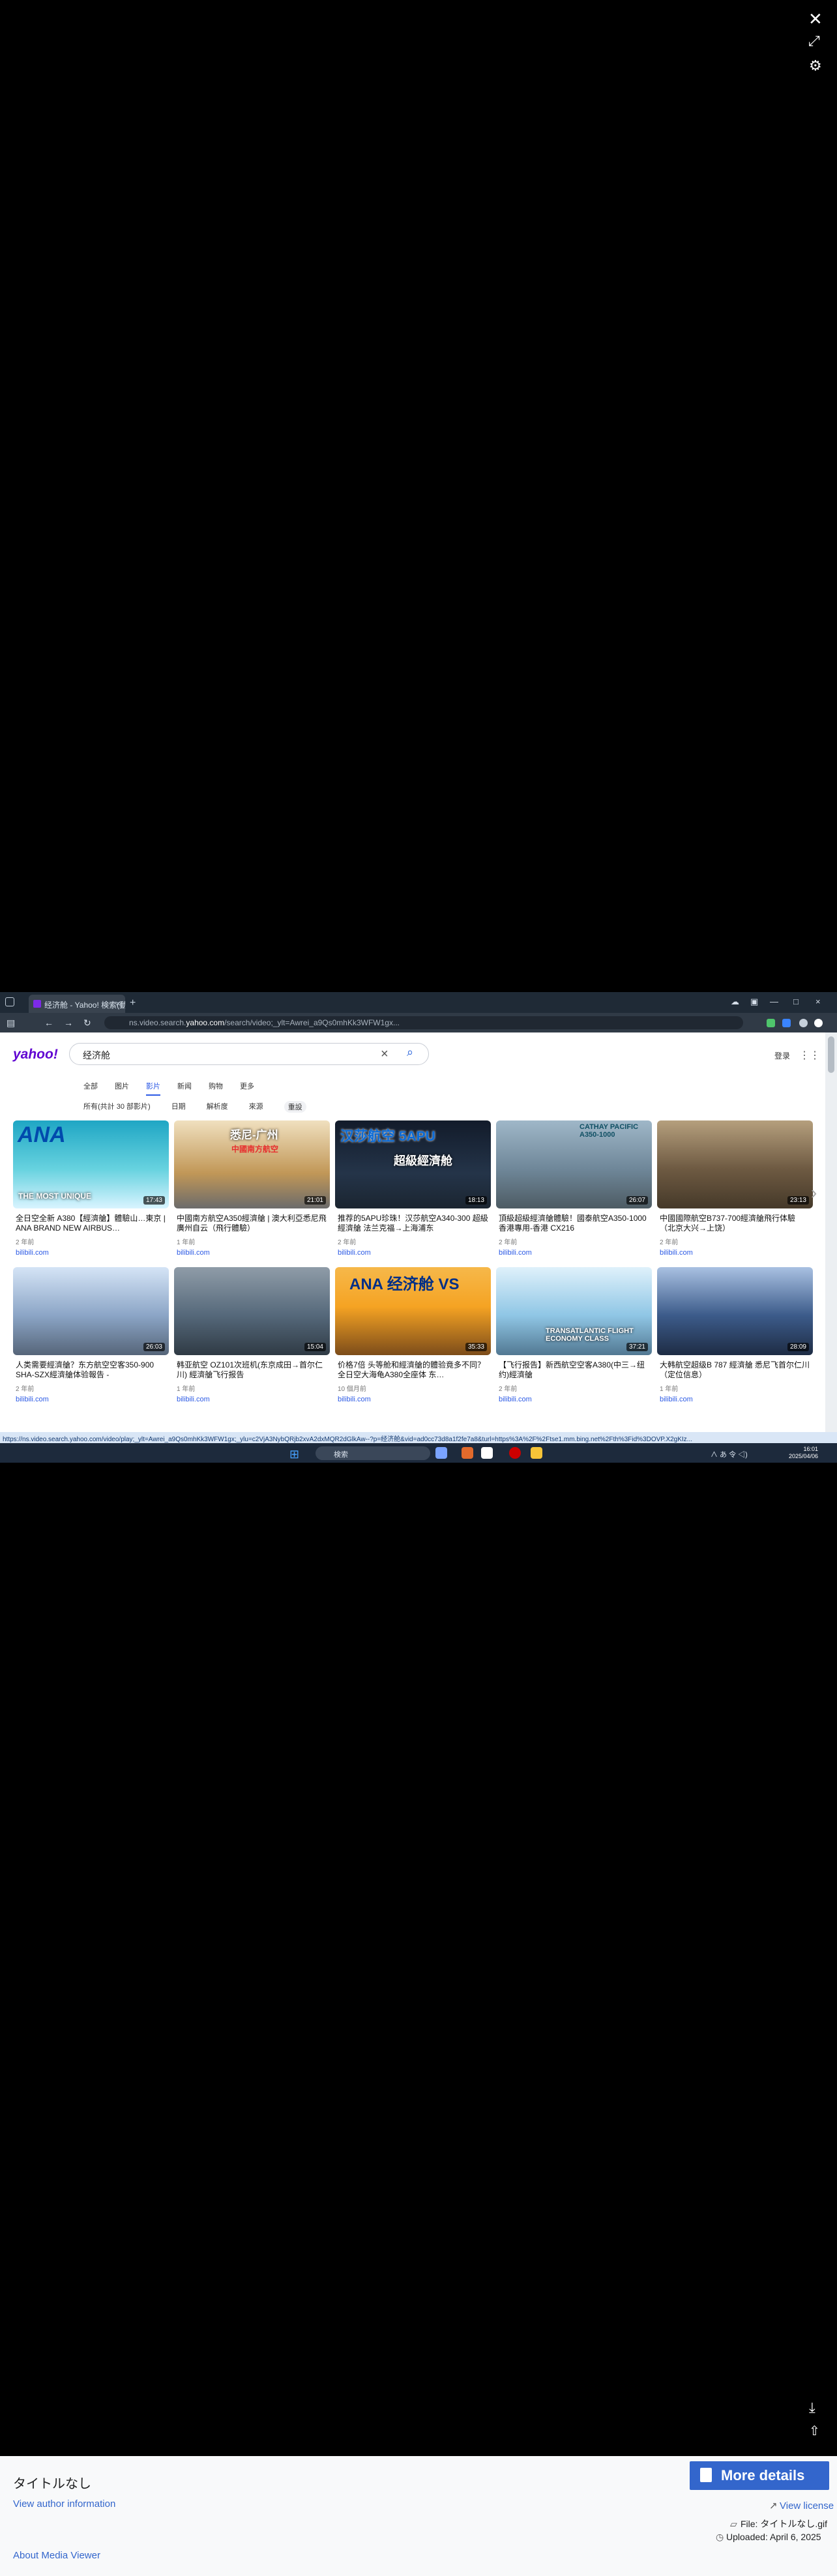 The height and width of the screenshot is (2576, 837). What do you see at coordinates (178, 1107) in the screenshot?
I see `date-filter: 日期` at bounding box center [178, 1107].